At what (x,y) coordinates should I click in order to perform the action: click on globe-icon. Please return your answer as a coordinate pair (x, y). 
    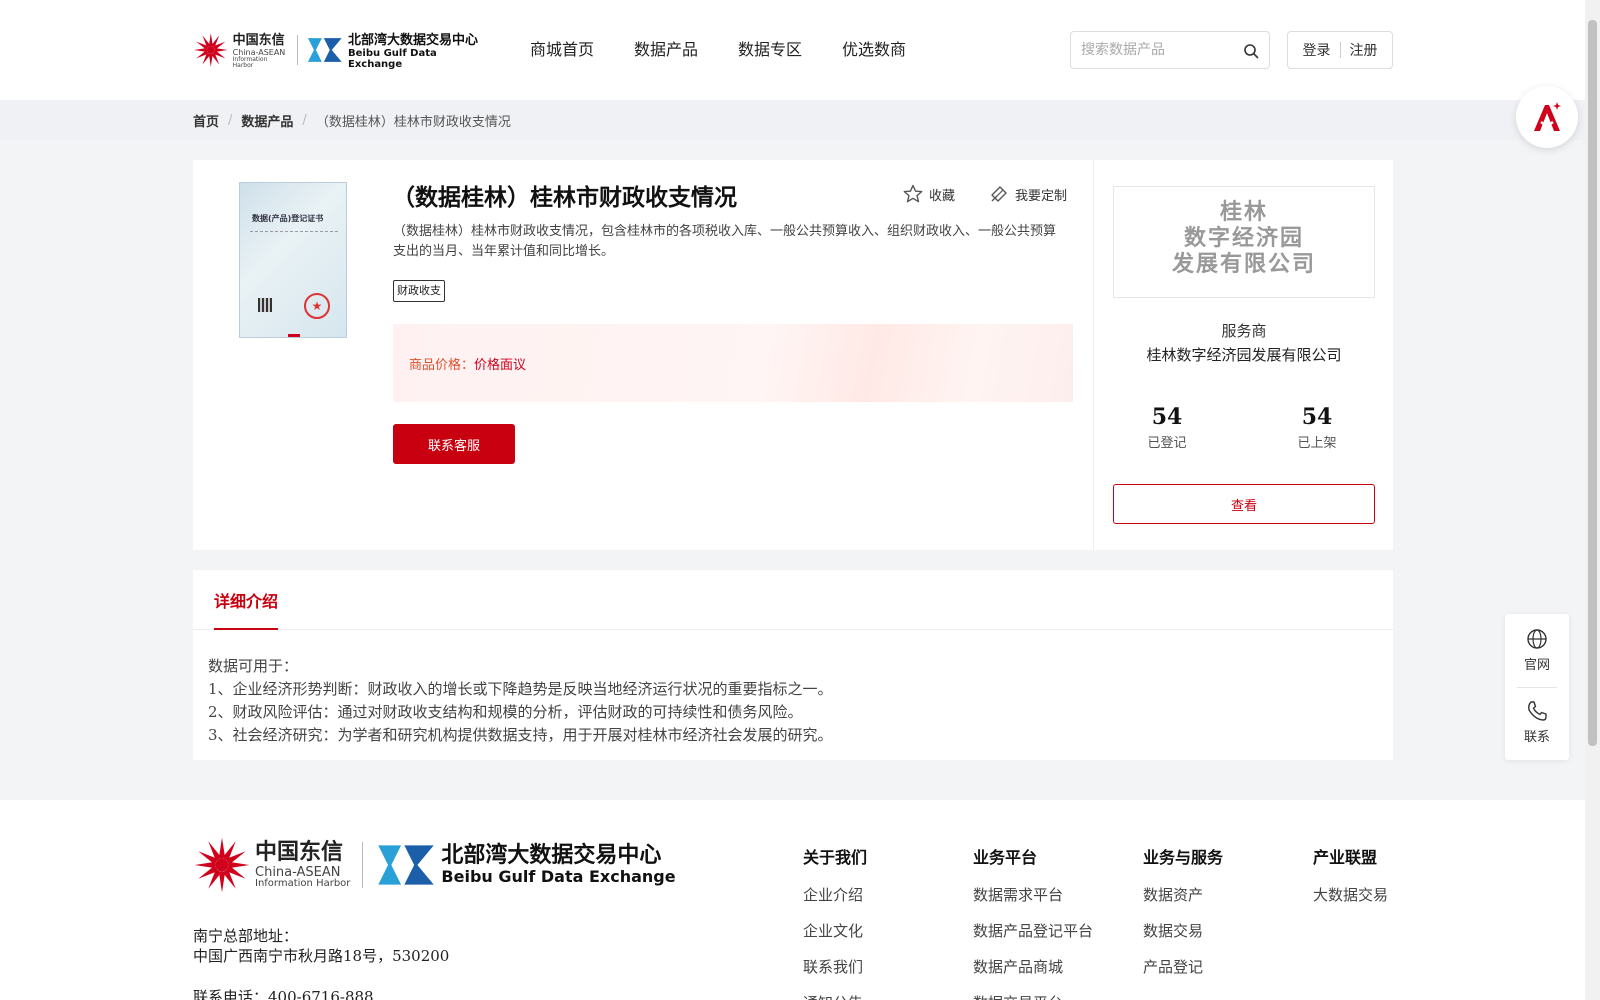
    Looking at the image, I should click on (1537, 639).